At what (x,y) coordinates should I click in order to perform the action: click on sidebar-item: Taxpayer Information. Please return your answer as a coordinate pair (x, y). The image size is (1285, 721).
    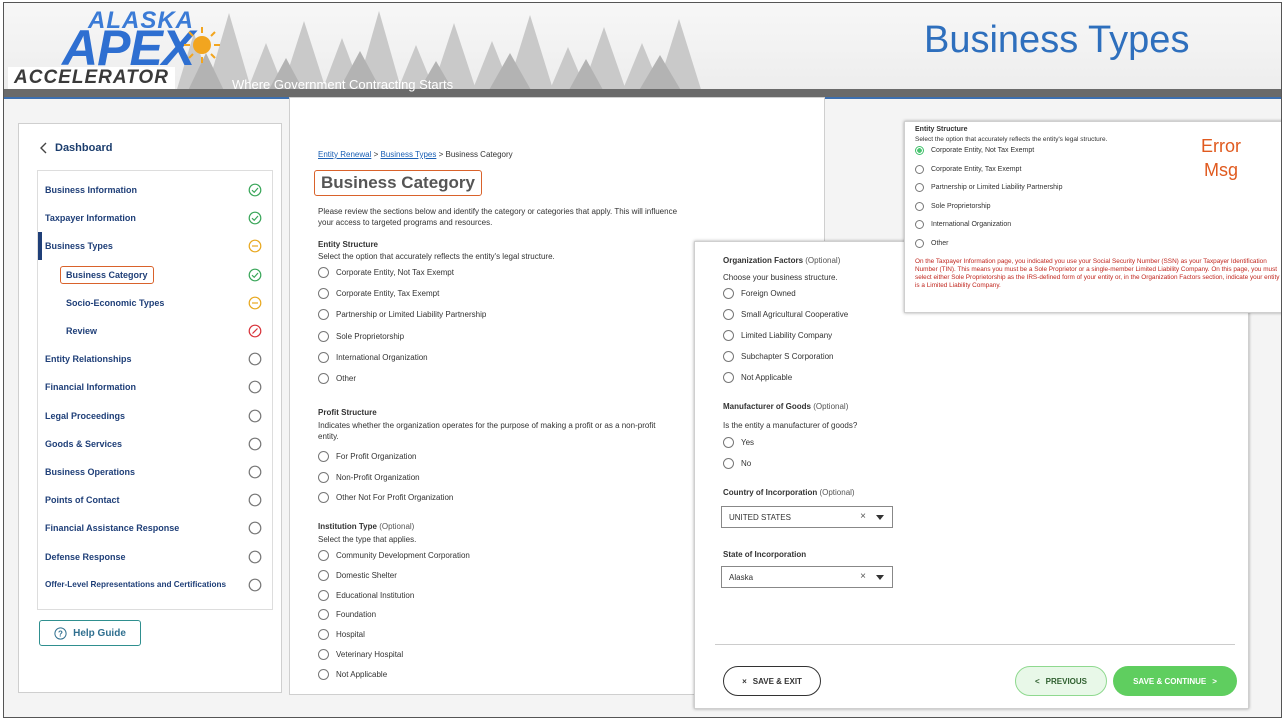
    Looking at the image, I should click on (156, 218).